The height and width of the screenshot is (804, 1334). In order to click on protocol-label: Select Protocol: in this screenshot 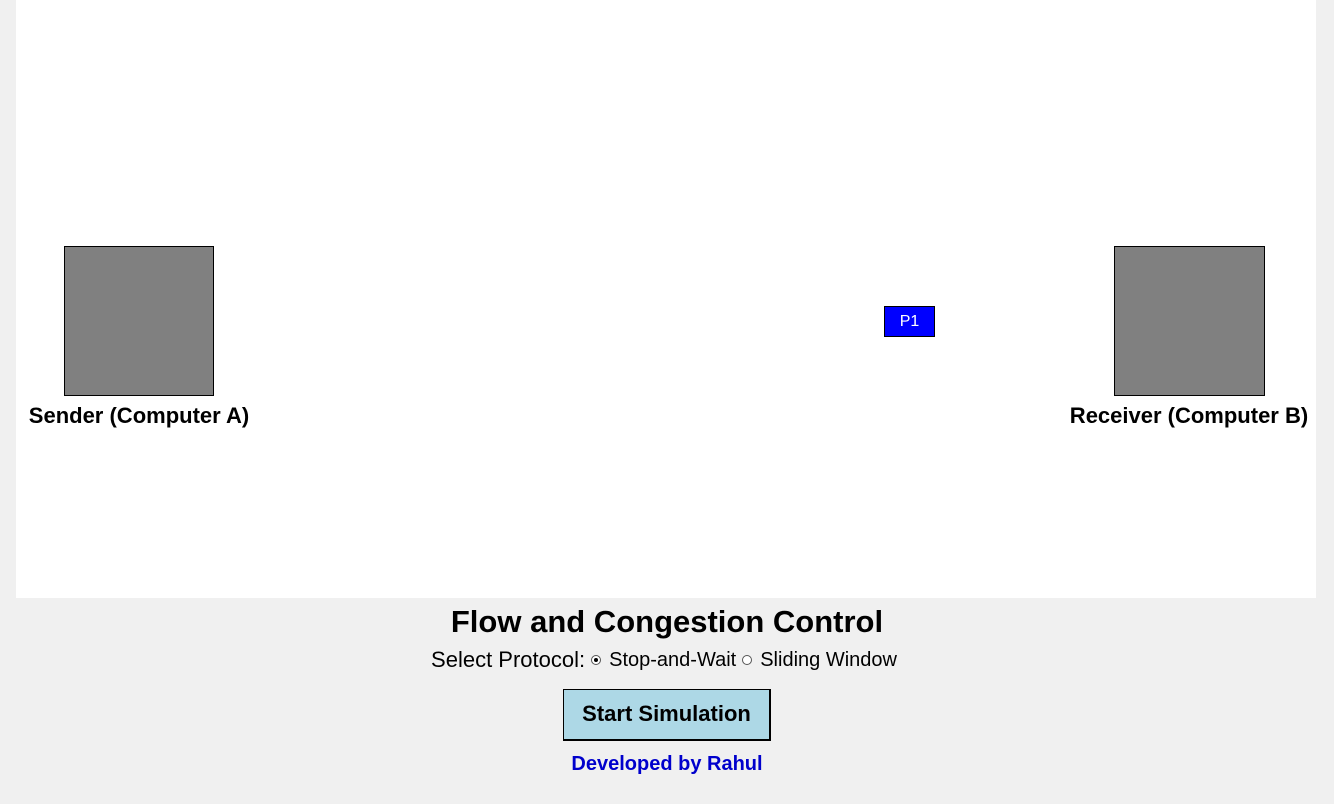, I will do `click(508, 659)`.